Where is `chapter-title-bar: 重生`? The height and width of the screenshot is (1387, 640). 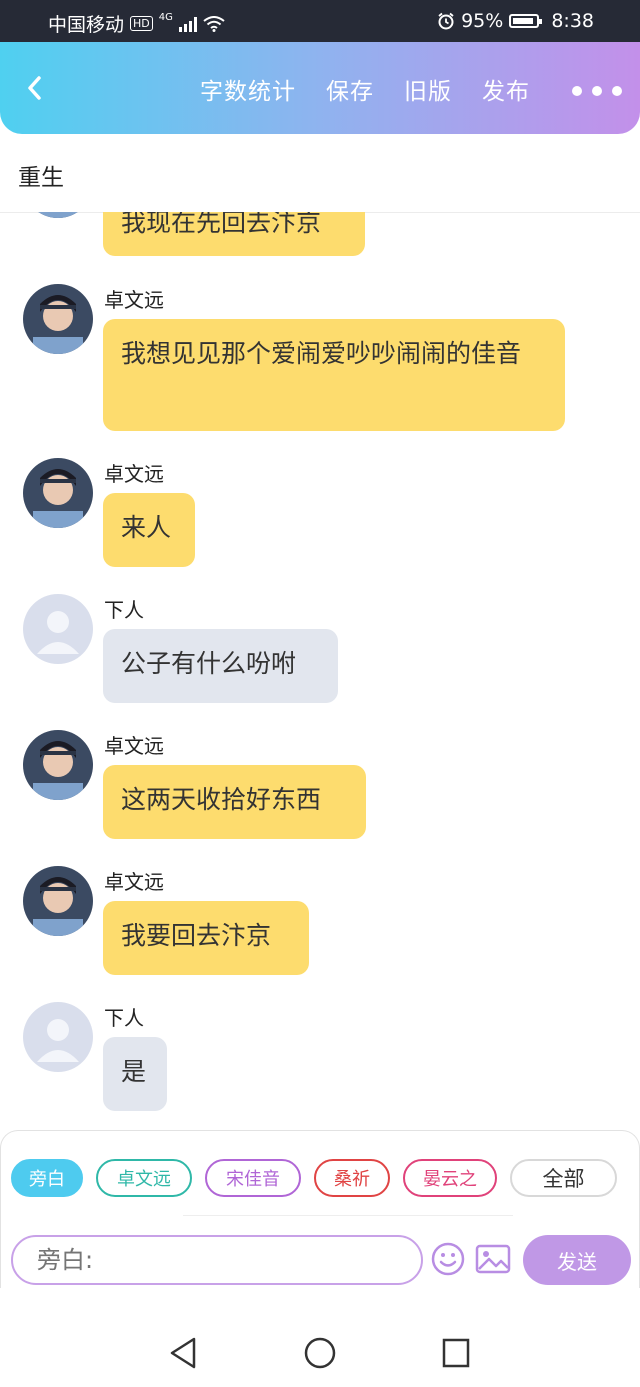 chapter-title-bar: 重生 is located at coordinates (320, 173).